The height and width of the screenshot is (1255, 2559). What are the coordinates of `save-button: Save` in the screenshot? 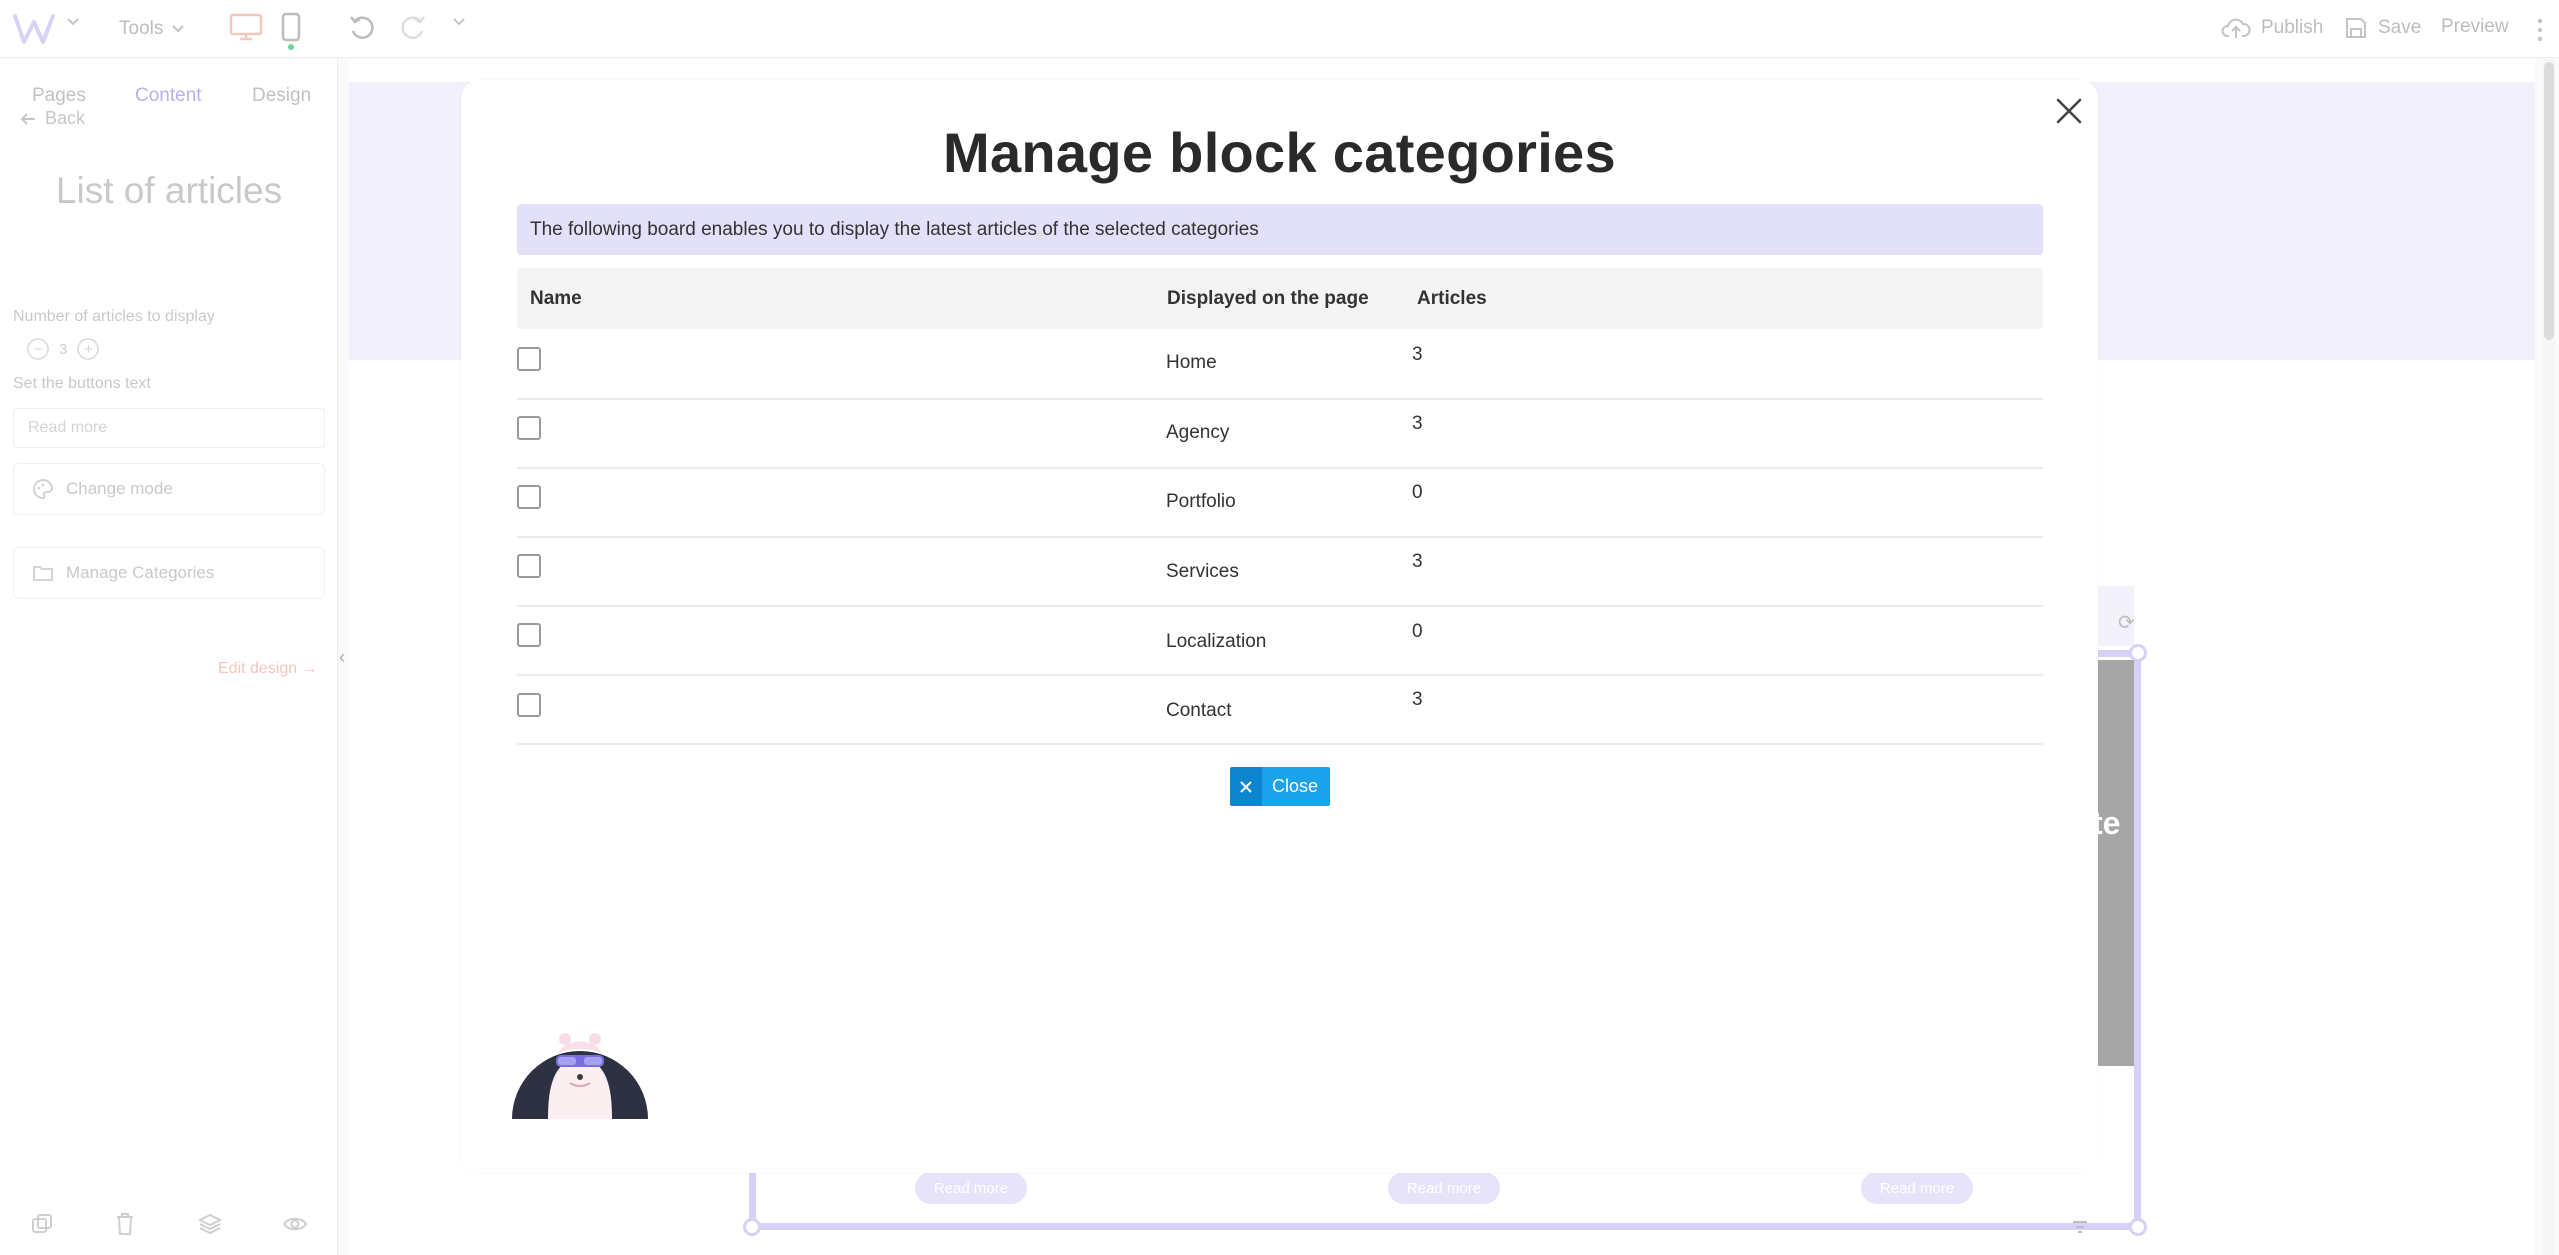 It's located at (2382, 28).